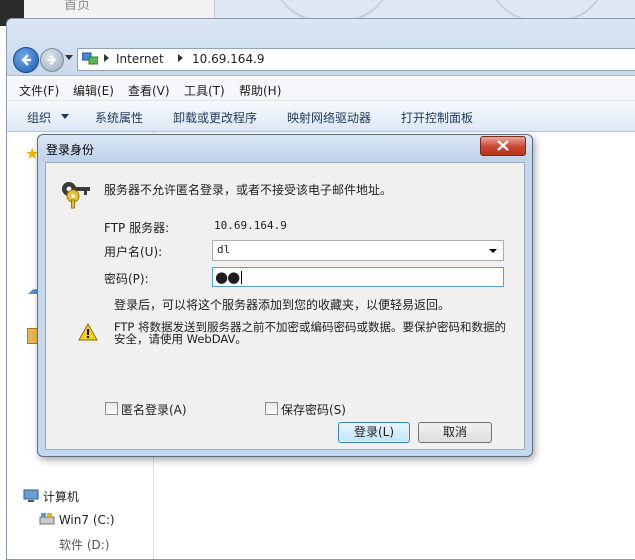 Image resolution: width=635 pixels, height=560 pixels. What do you see at coordinates (321, 89) in the screenshot?
I see `menu-bar: 文件(F) 编辑(E) 查看(V) 工具(T) 帮助(H)` at bounding box center [321, 89].